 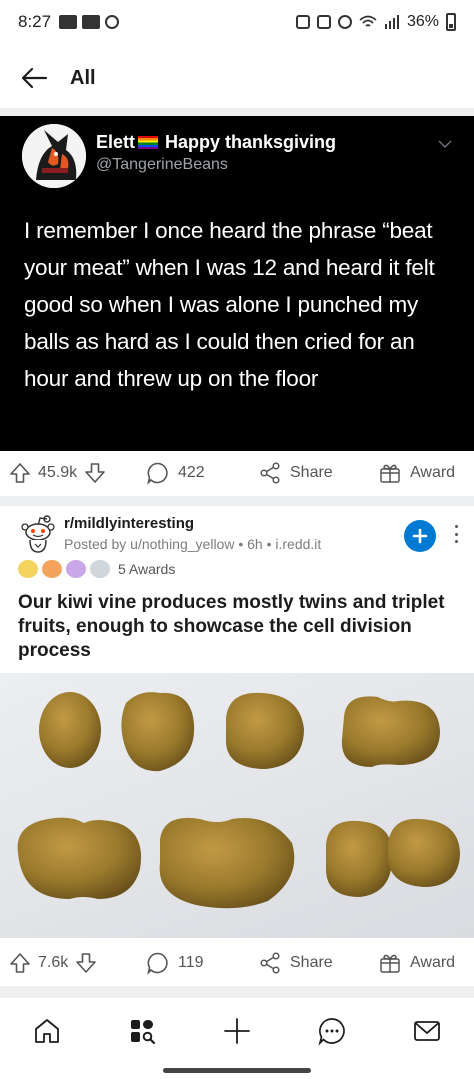 I want to click on nav-home-button, so click(x=47, y=1031).